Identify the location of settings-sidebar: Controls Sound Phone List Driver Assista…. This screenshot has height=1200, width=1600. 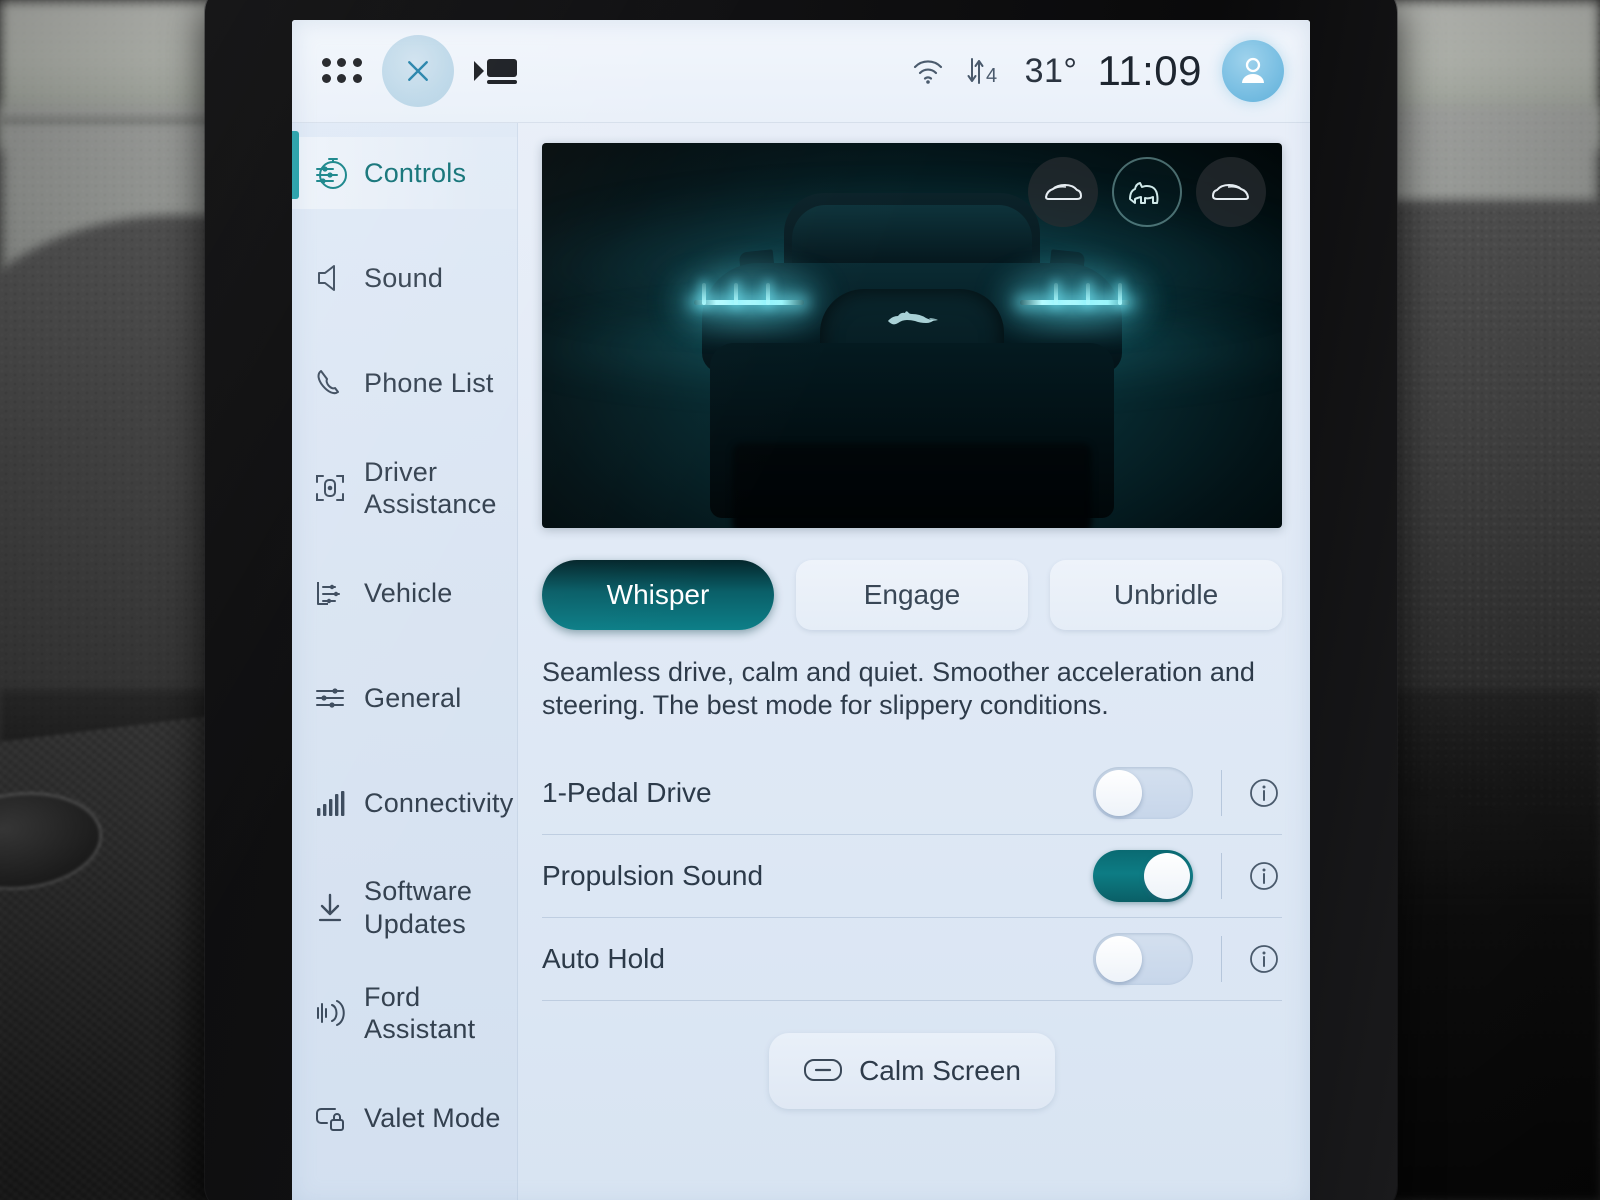
(405, 661).